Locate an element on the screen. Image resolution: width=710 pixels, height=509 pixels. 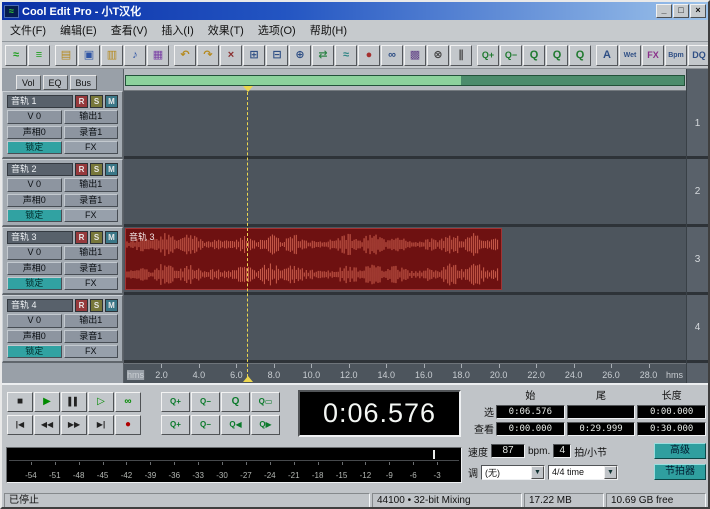
track-3-fx-button: FX is located at coordinates (90, 283).